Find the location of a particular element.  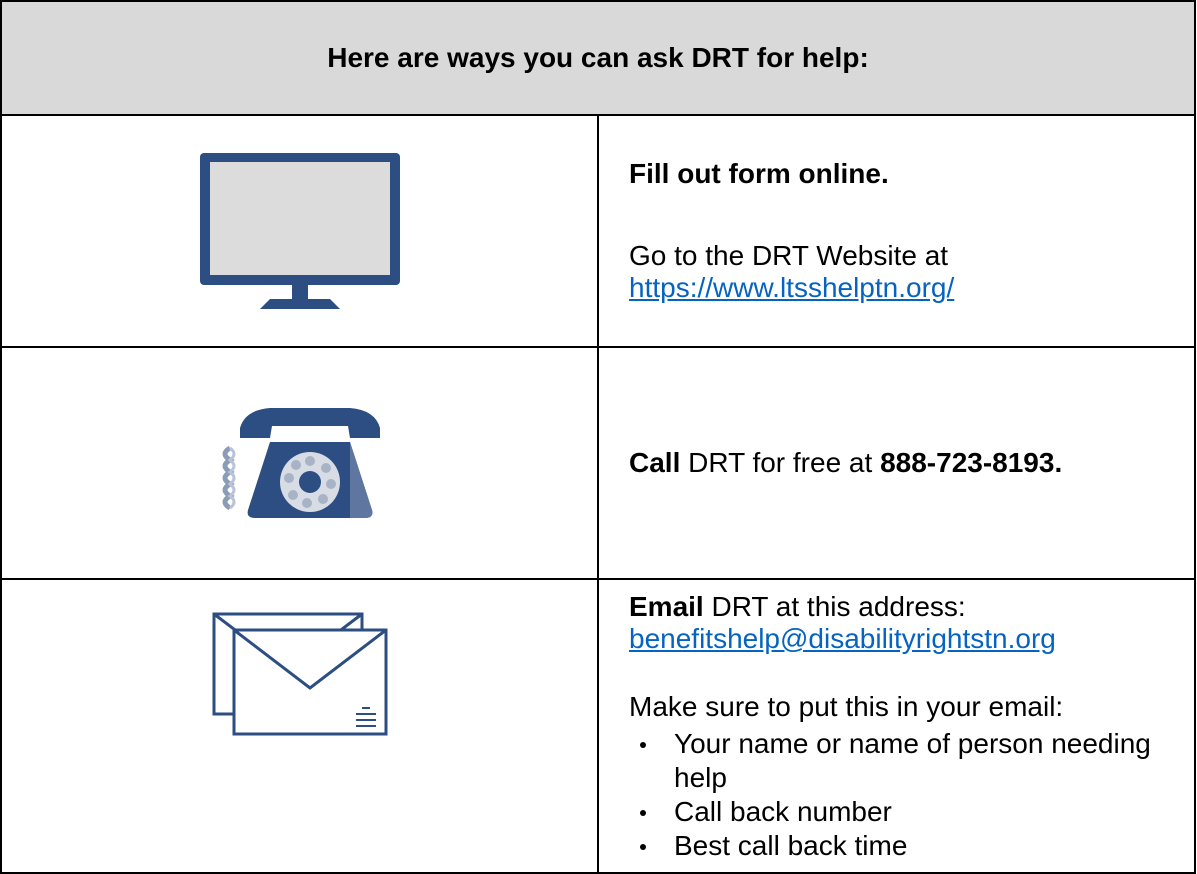

table-header: Here are ways you can ask DRT for help: is located at coordinates (598, 58).